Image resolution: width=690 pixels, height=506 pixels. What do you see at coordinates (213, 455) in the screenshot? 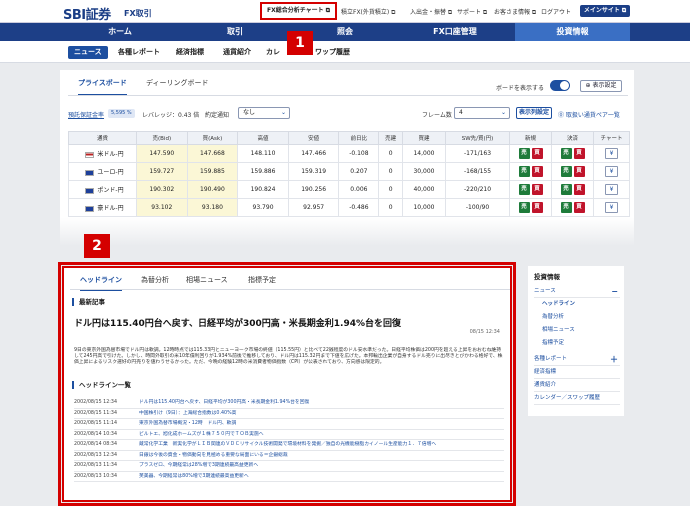
I see `headline-link: 日銀は今後の資金・物価動向を見極める重要な局面にいる＝企銀総裁` at bounding box center [213, 455].